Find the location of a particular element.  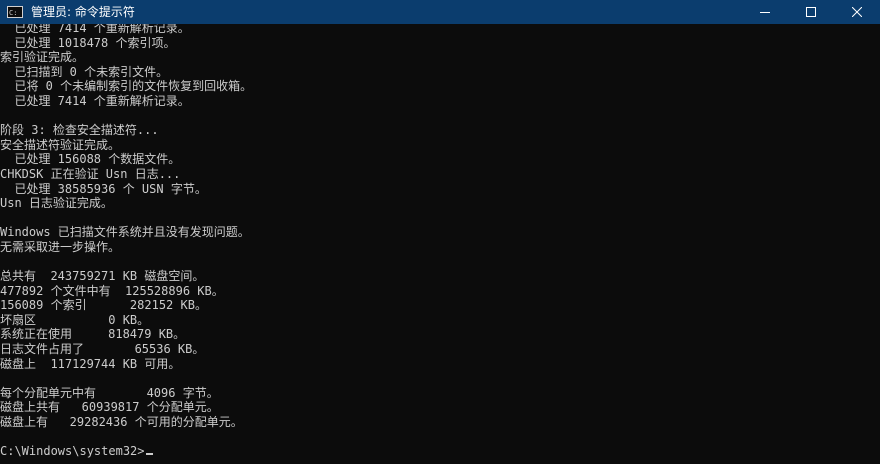

console-line: 索引验证完成。 is located at coordinates (42, 57).